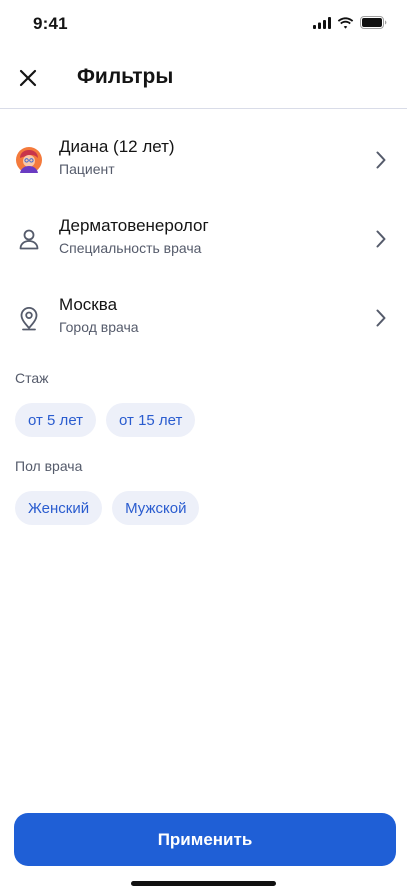 The height and width of the screenshot is (893, 407). What do you see at coordinates (205, 839) in the screenshot?
I see `apply-button: Применить` at bounding box center [205, 839].